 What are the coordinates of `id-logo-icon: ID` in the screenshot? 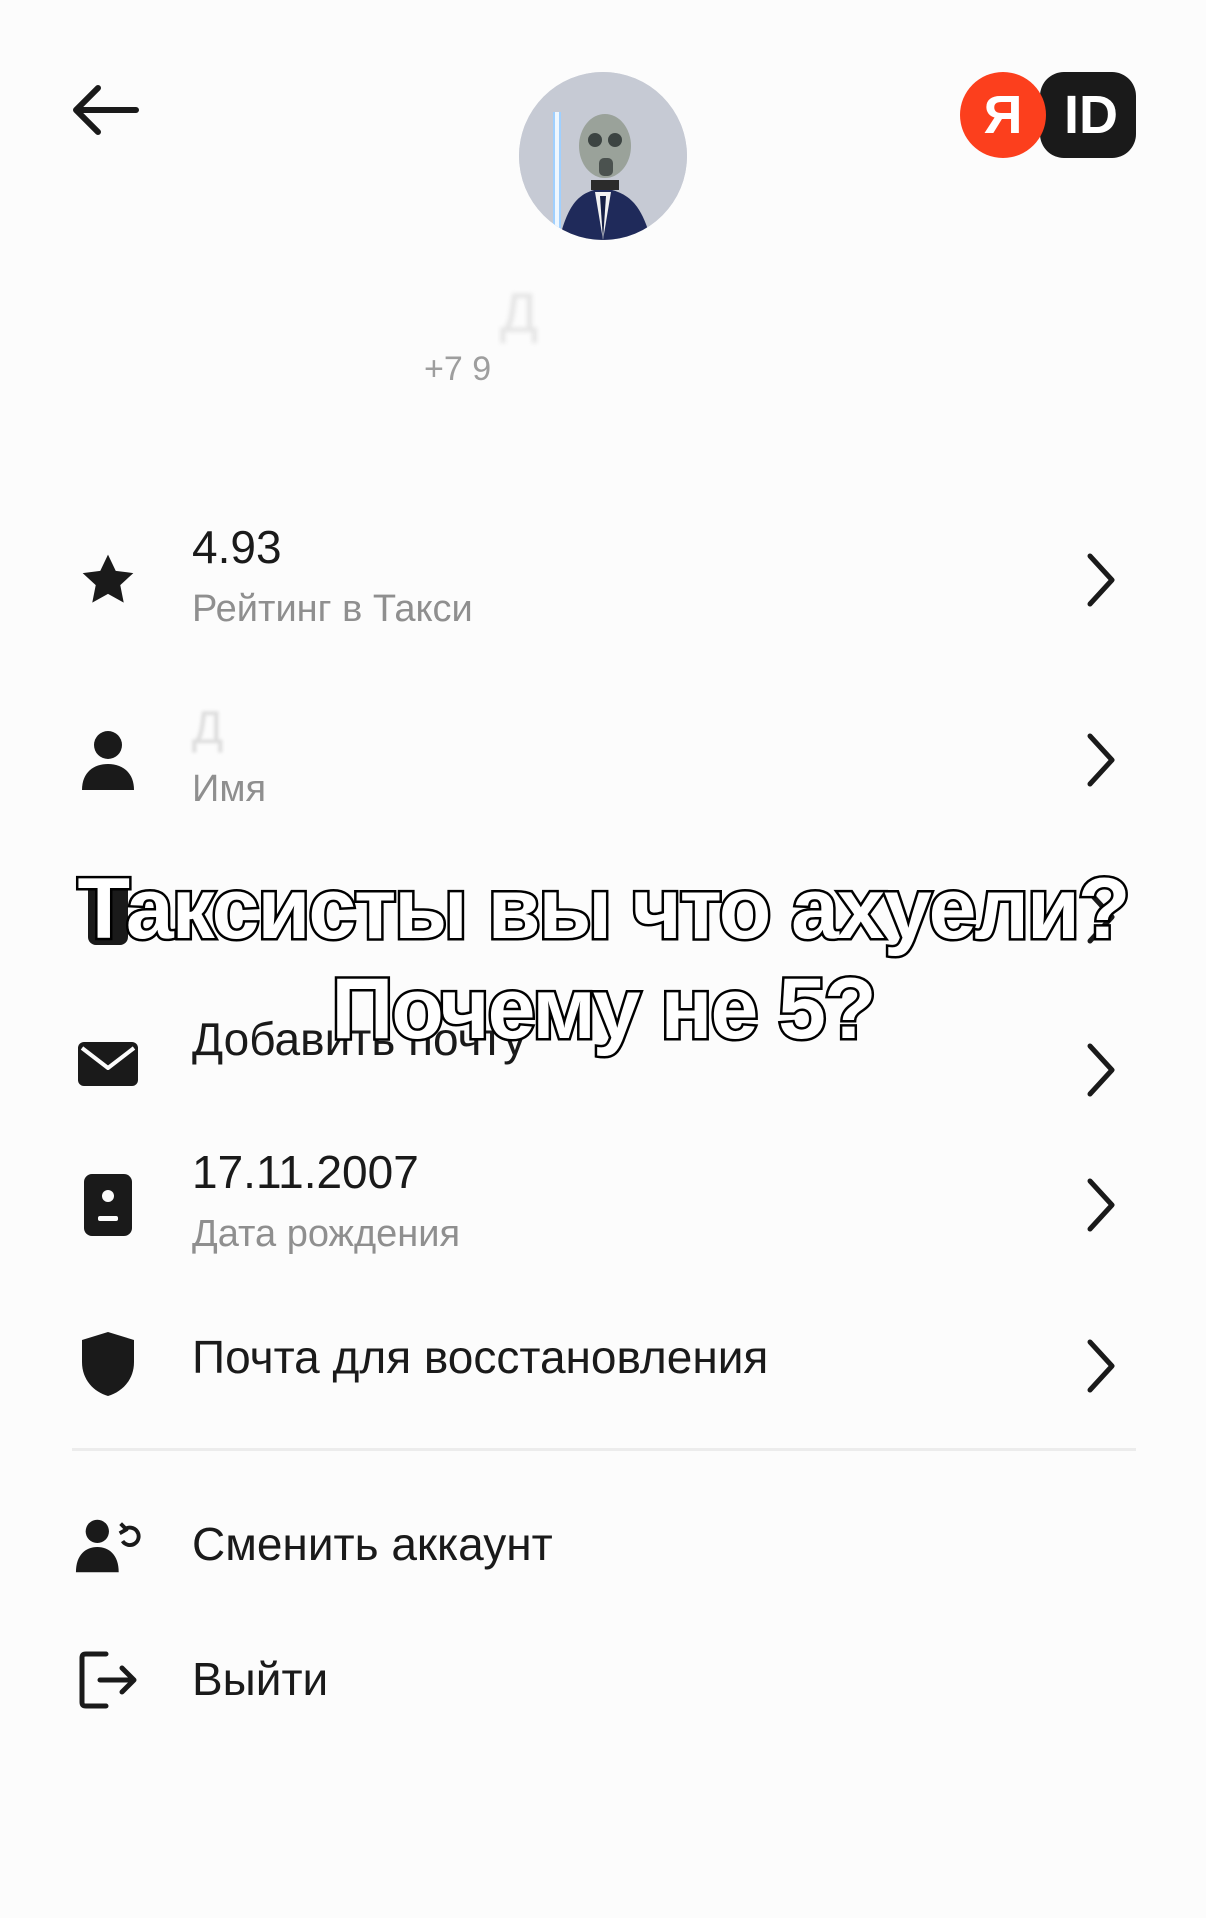 It's located at (1088, 115).